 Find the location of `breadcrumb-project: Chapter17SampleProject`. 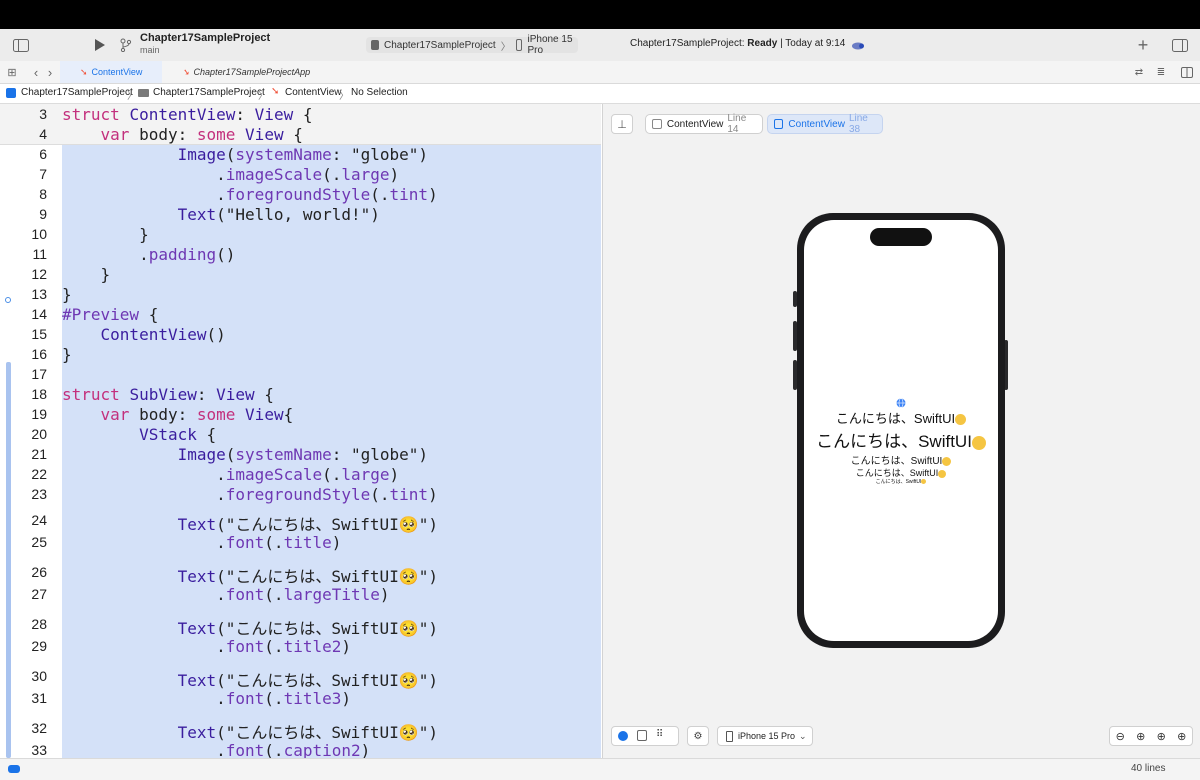

breadcrumb-project: Chapter17SampleProject is located at coordinates (77, 92).